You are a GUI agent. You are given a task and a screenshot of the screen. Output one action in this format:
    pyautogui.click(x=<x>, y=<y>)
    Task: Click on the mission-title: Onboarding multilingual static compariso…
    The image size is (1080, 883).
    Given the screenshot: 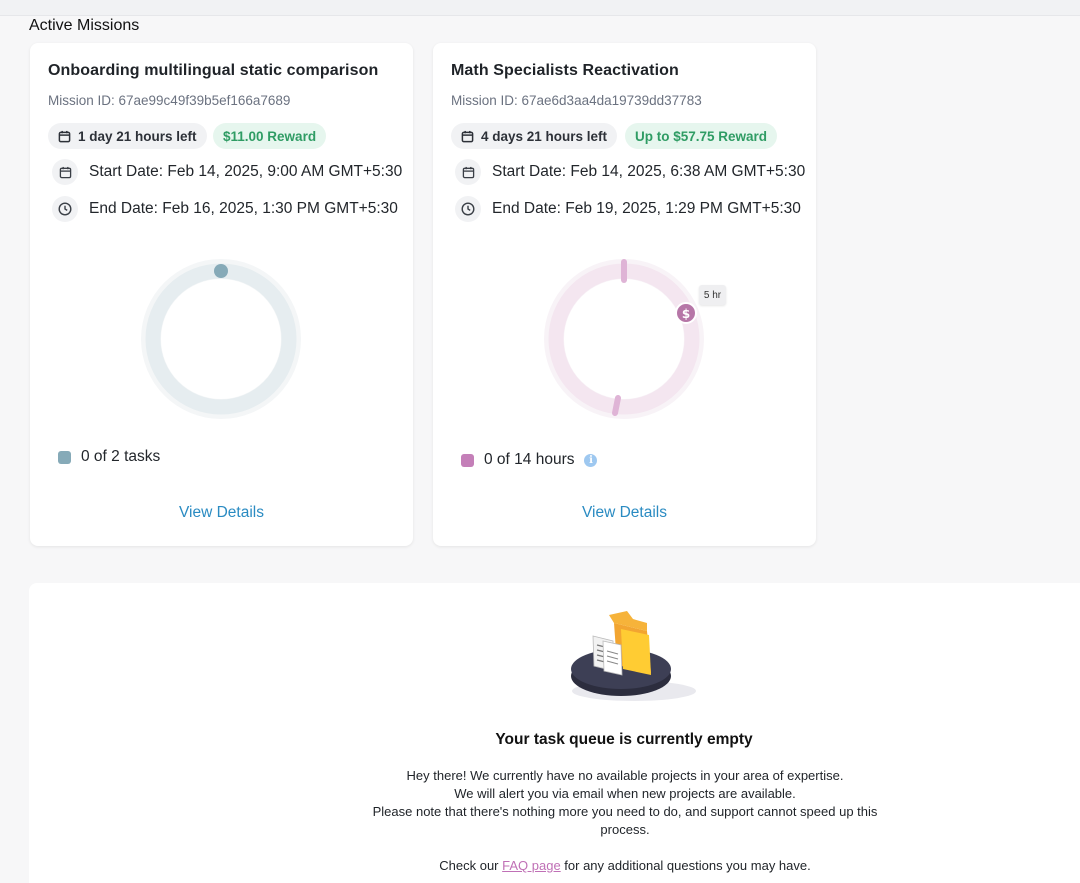 What is the action you would take?
    pyautogui.click(x=213, y=70)
    